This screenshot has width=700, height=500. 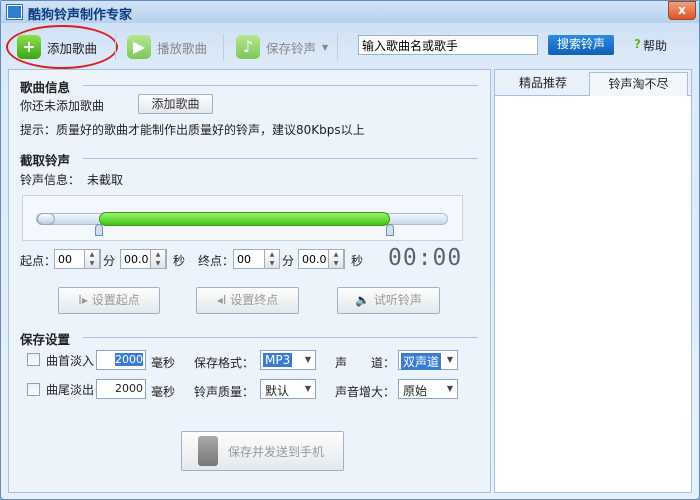 What do you see at coordinates (14, 12) in the screenshot?
I see `app-icon` at bounding box center [14, 12].